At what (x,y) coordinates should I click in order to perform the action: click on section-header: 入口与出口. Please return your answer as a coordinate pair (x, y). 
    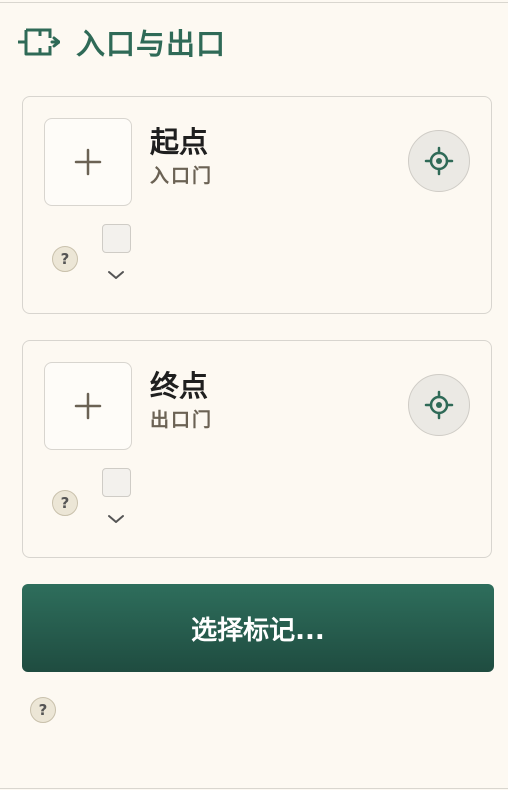
    Looking at the image, I should click on (122, 42).